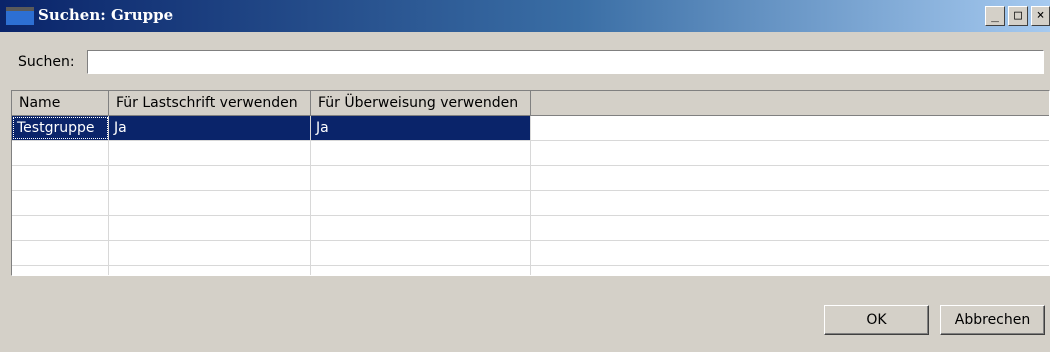  Describe the element at coordinates (421, 128) in the screenshot. I see `cell-ueberweisung: Ja` at that location.